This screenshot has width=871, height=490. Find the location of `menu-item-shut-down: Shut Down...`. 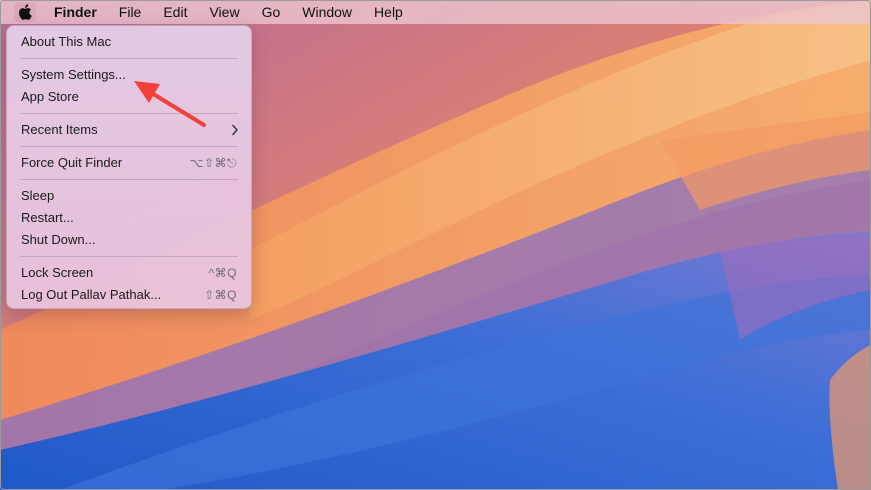

menu-item-shut-down: Shut Down... is located at coordinates (129, 240).